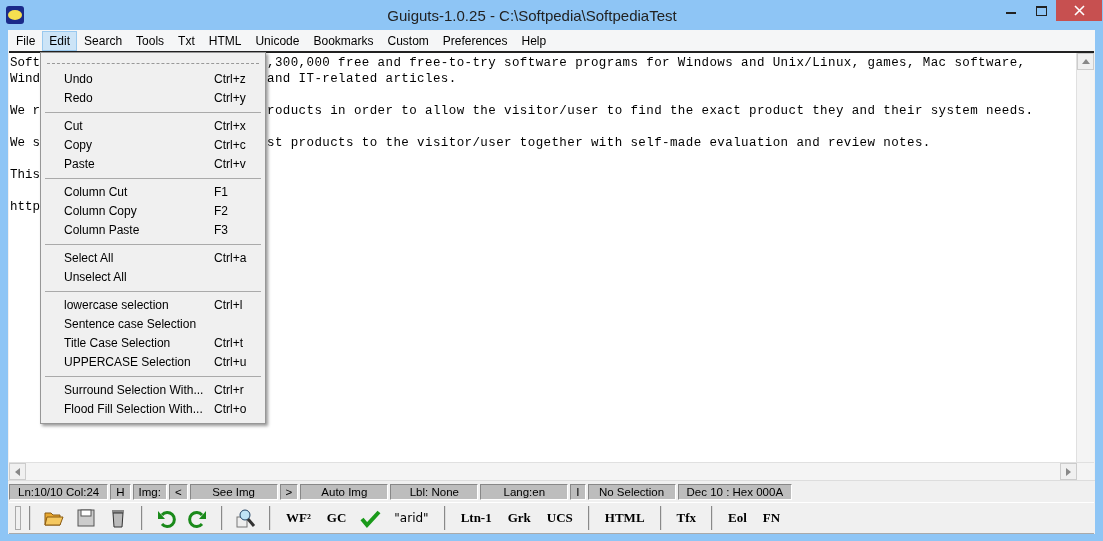 This screenshot has height=541, width=1103. I want to click on up-arrow-icon, so click(1085, 61).